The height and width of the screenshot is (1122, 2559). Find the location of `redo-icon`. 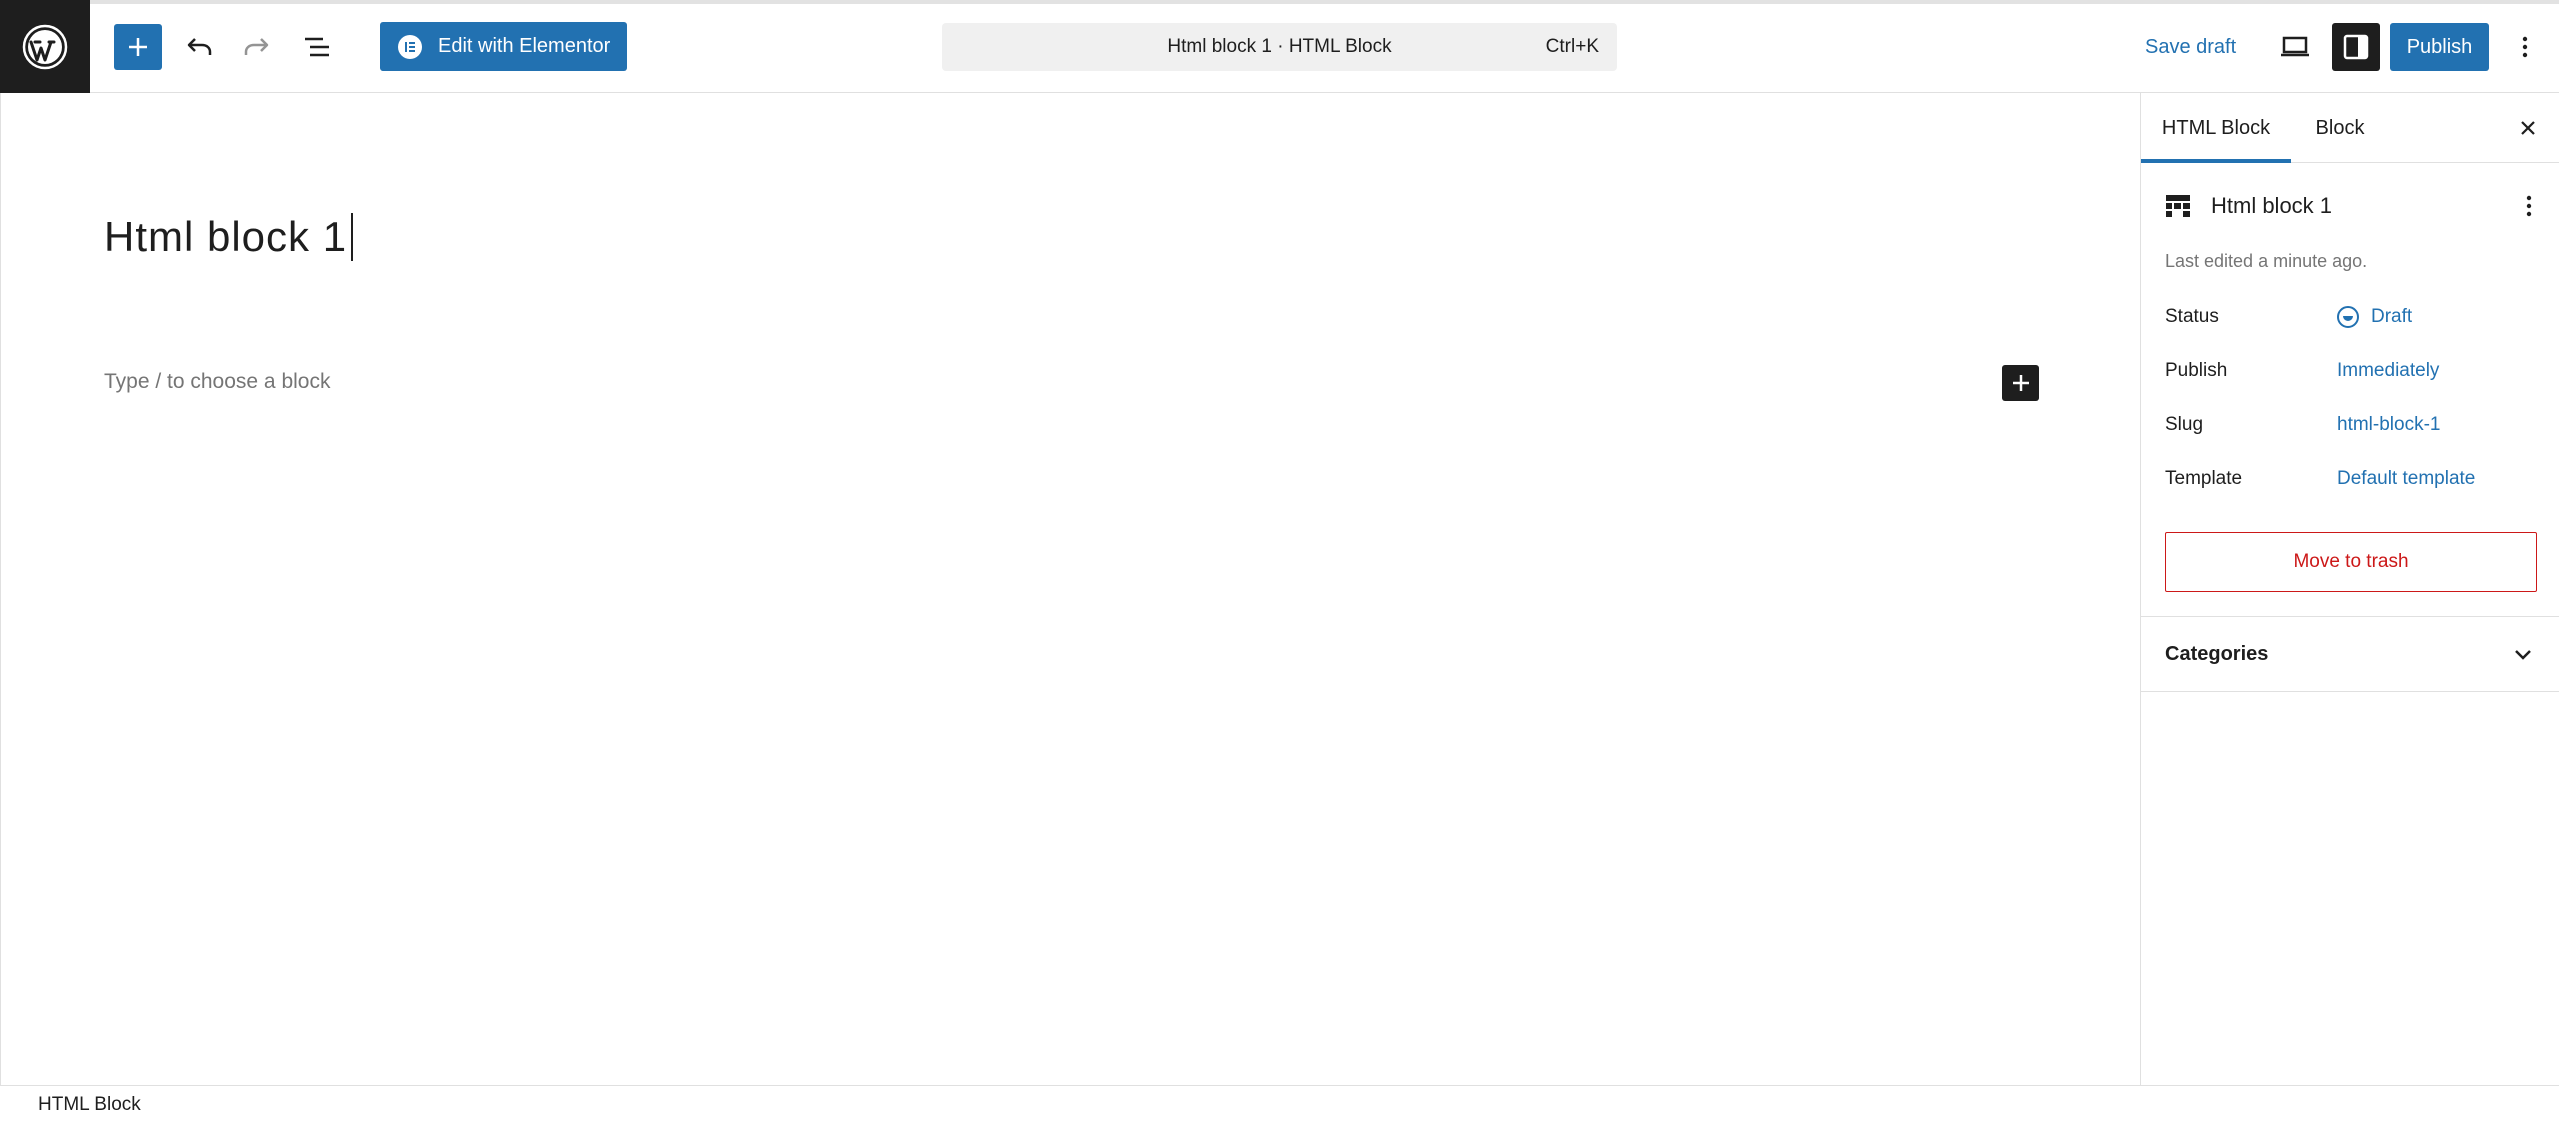

redo-icon is located at coordinates (256, 46).